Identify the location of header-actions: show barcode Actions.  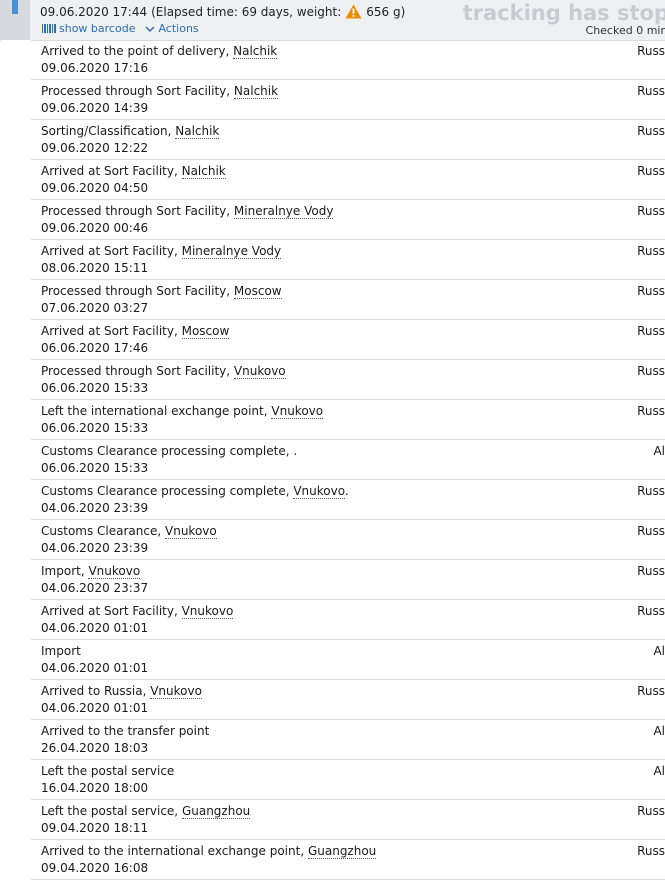
(120, 28).